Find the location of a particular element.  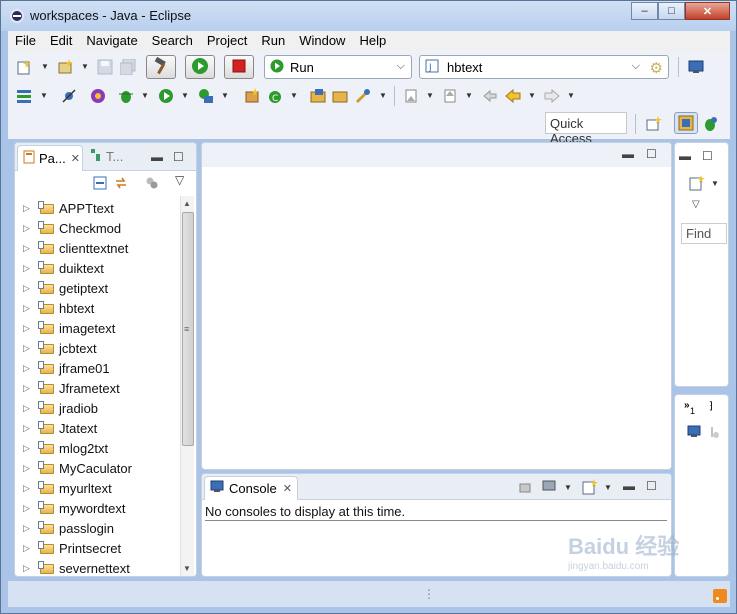

menu-navigate: Navigate is located at coordinates (111, 41).